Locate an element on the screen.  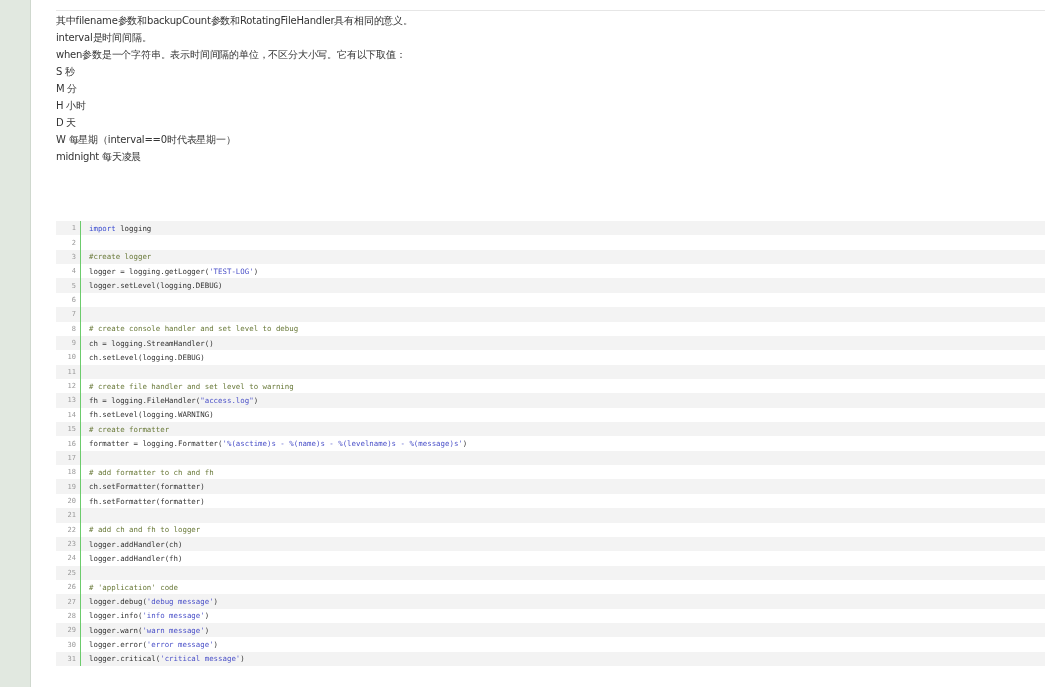
text-line: H 小时 is located at coordinates (71, 106).